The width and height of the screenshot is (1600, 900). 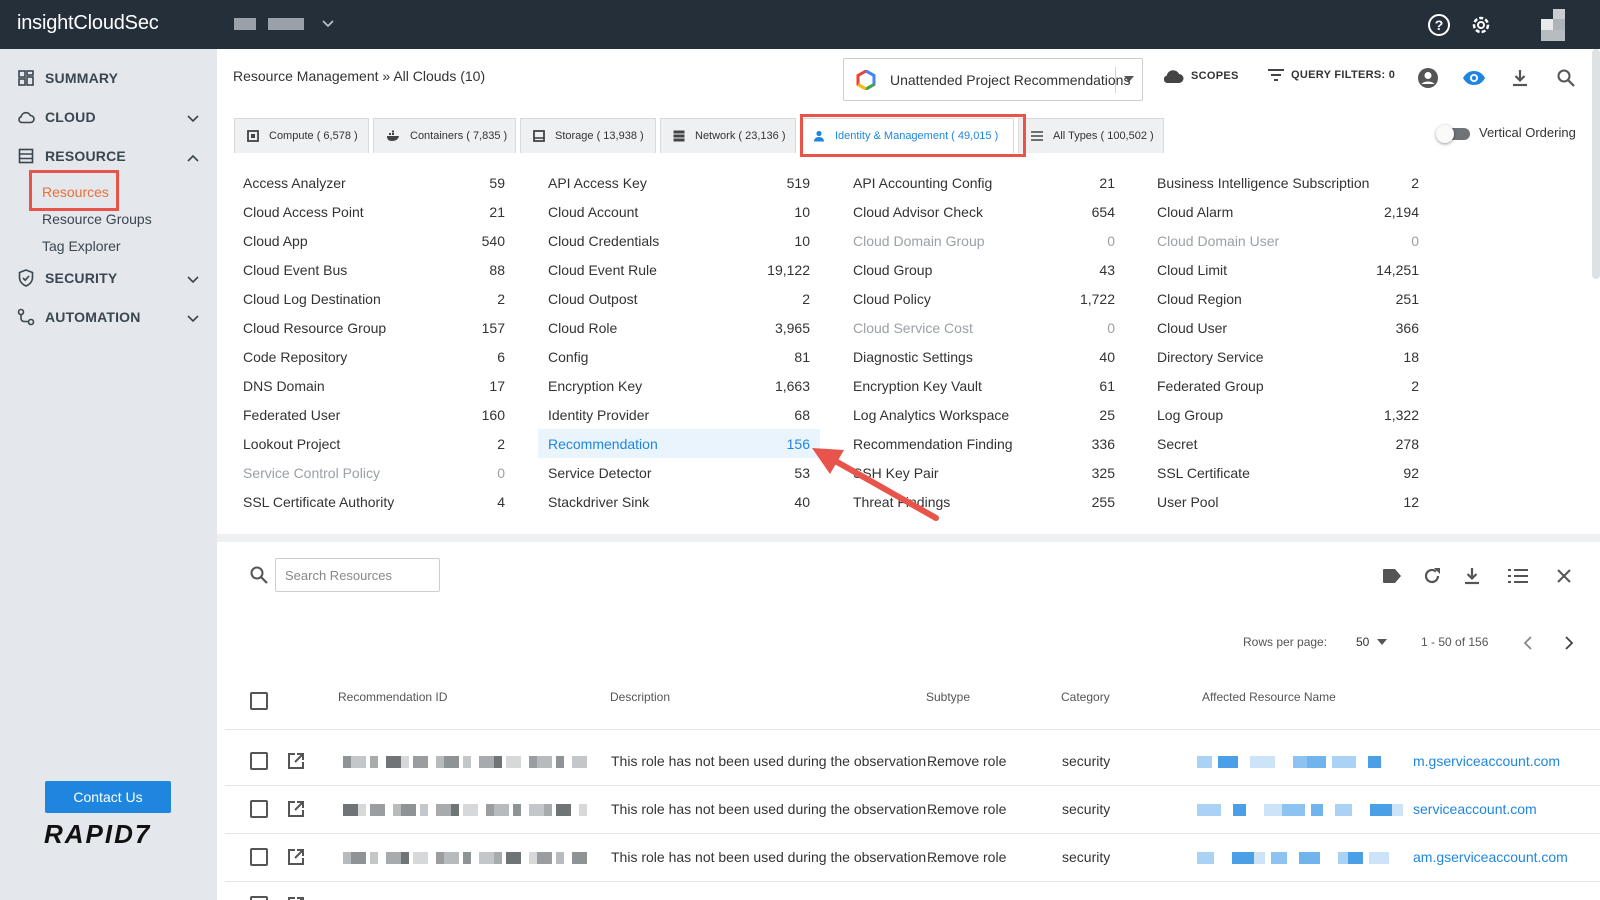 What do you see at coordinates (1085, 697) in the screenshot?
I see `column-header-category: Category` at bounding box center [1085, 697].